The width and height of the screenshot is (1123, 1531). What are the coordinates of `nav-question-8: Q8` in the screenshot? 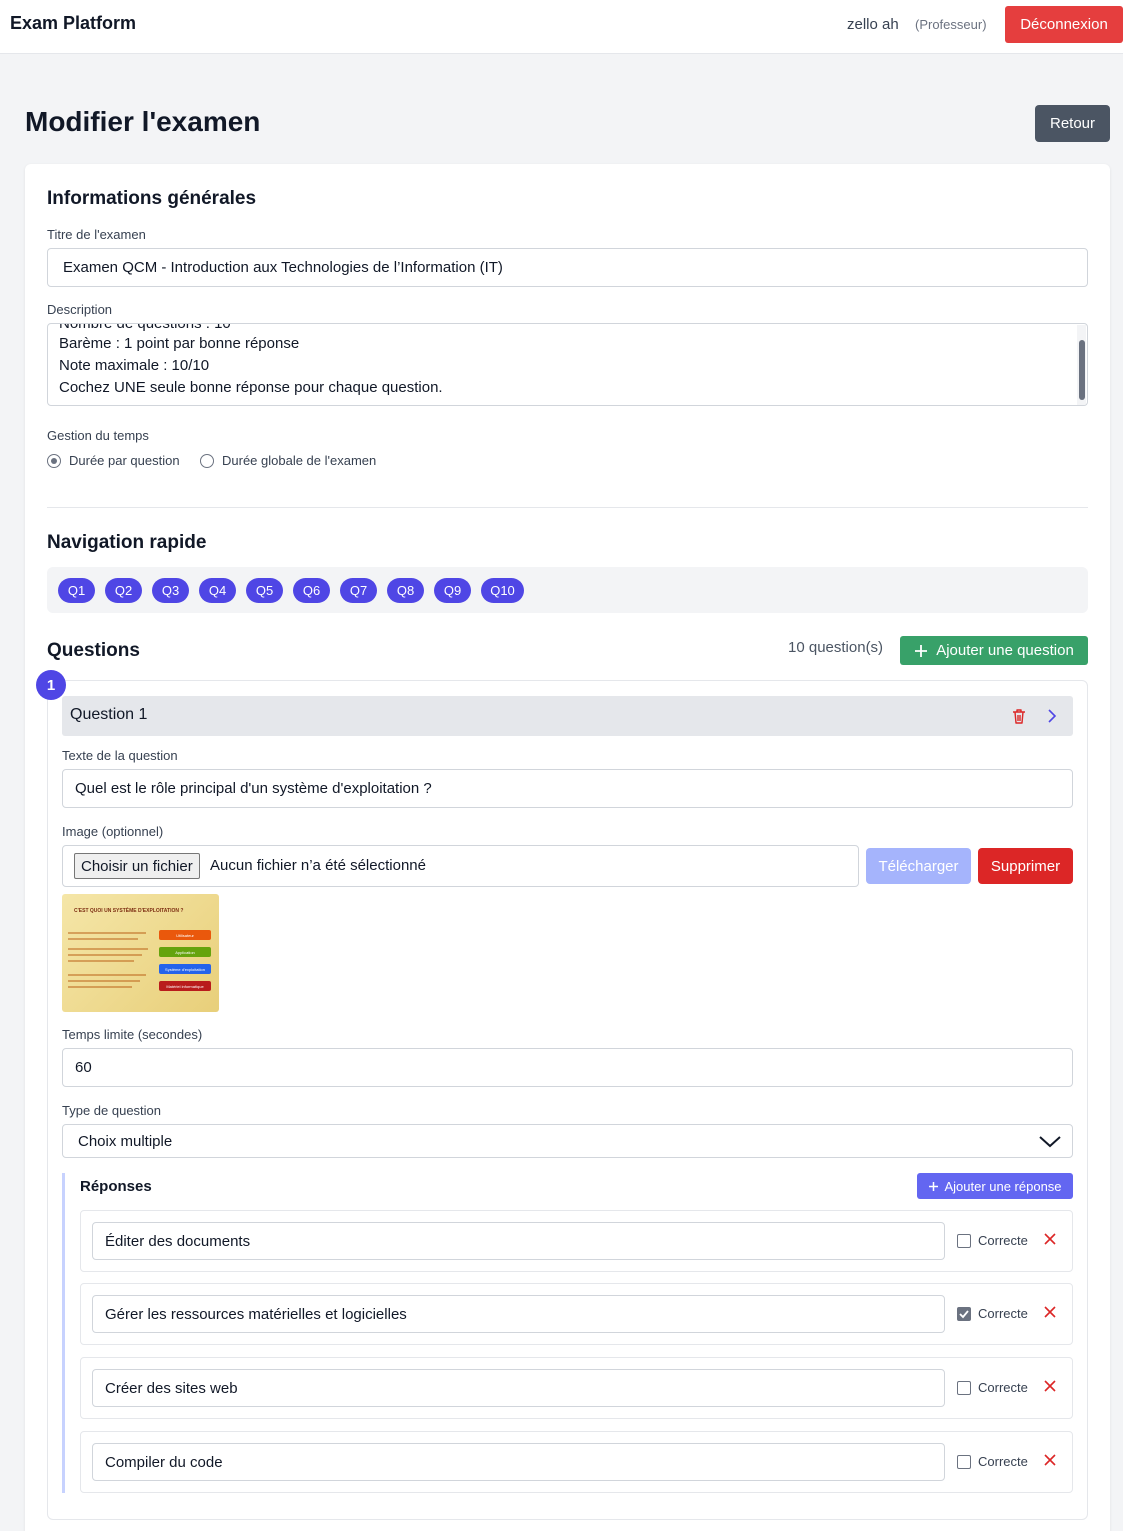 It's located at (405, 590).